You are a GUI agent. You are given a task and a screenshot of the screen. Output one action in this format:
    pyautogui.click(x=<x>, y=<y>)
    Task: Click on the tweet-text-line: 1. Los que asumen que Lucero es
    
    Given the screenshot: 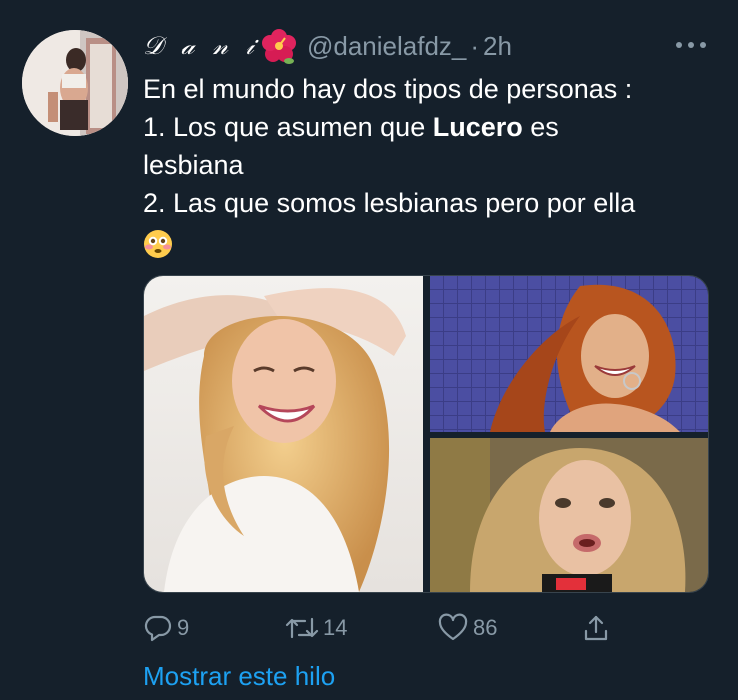 What is the action you would take?
    pyautogui.click(x=433, y=127)
    